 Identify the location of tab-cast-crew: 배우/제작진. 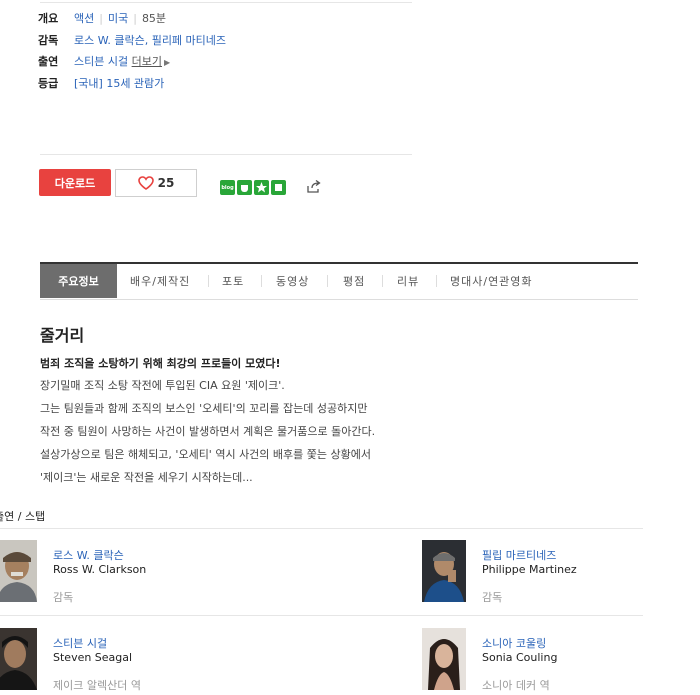
(160, 281).